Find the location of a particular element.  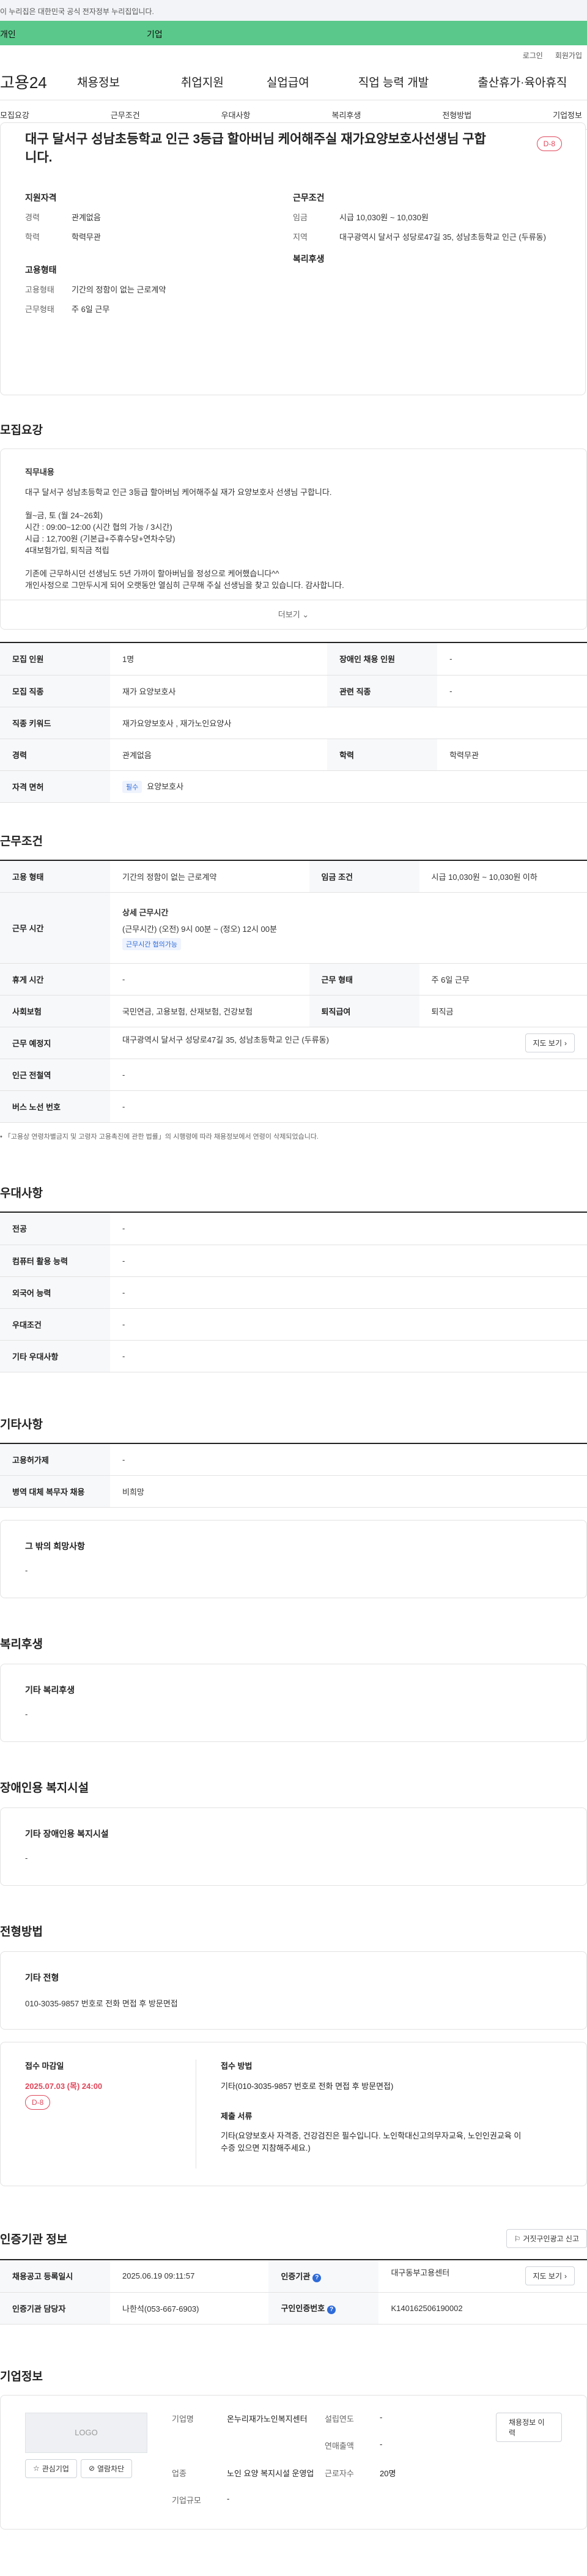

keyword-label: 직종 키워드 is located at coordinates (55, 723).